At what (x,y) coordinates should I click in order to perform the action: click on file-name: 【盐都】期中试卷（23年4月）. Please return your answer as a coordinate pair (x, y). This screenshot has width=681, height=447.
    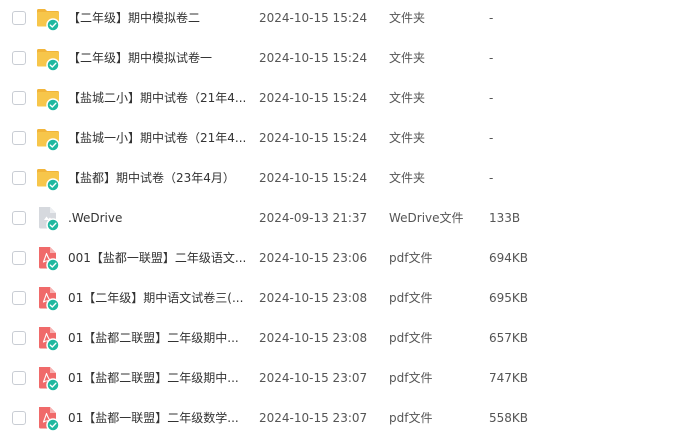
    Looking at the image, I should click on (157, 178).